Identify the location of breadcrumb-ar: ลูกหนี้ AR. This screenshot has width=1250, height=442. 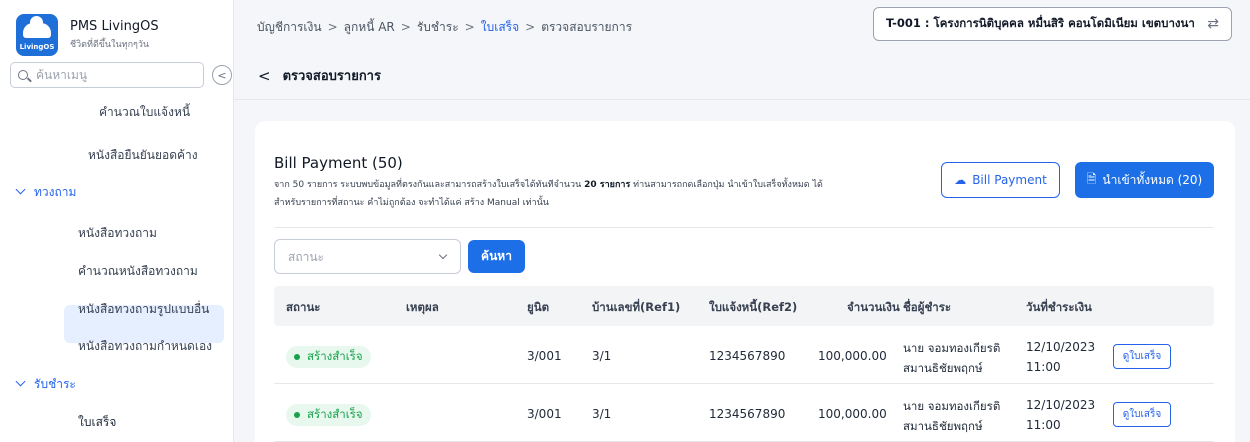
(369, 27).